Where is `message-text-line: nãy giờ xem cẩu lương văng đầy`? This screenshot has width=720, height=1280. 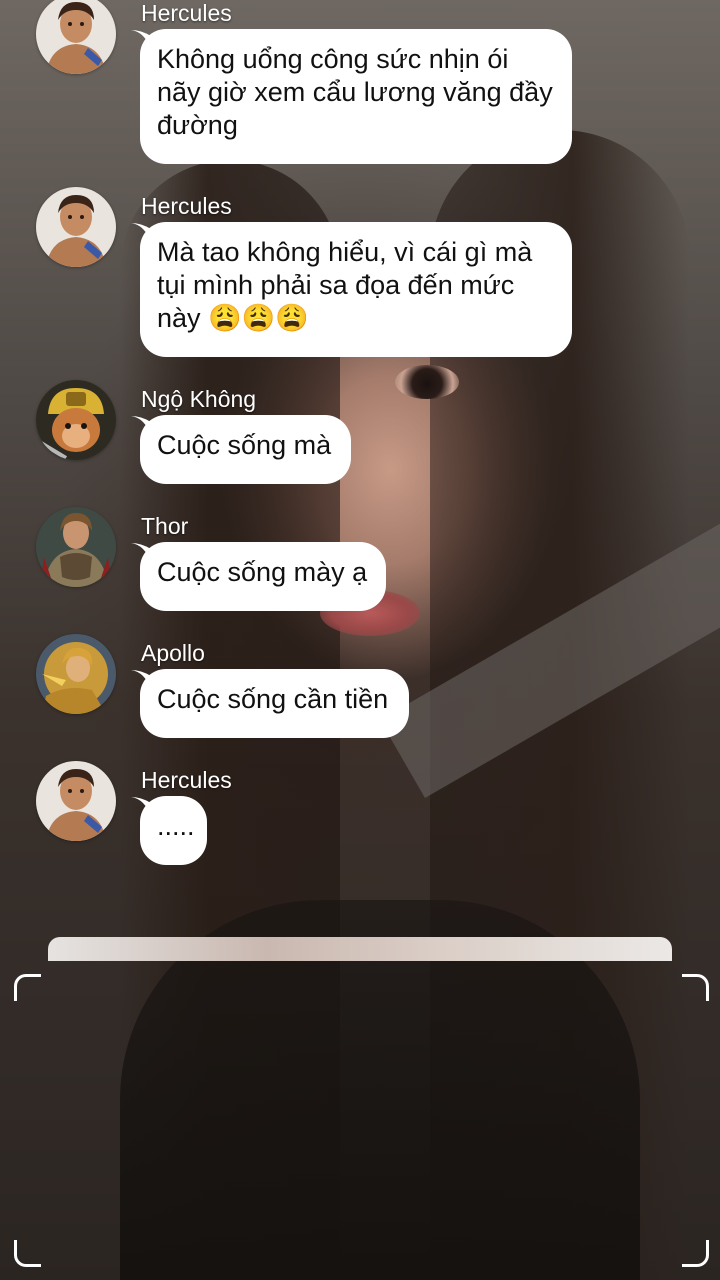
message-text-line: nãy giờ xem cẩu lương văng đầy is located at coordinates (355, 92).